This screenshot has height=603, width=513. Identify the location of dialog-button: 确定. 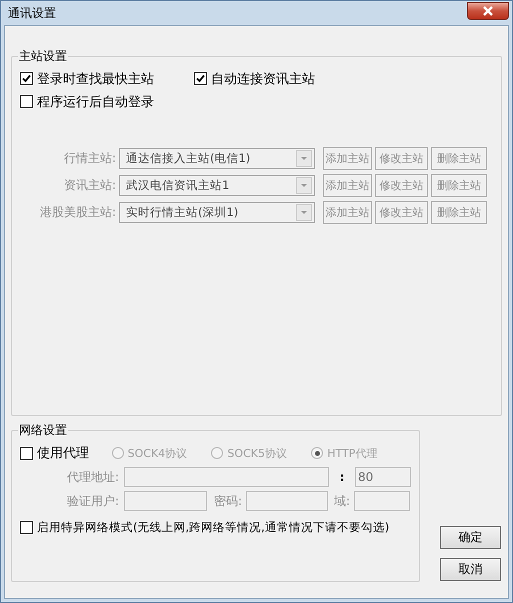
(470, 537).